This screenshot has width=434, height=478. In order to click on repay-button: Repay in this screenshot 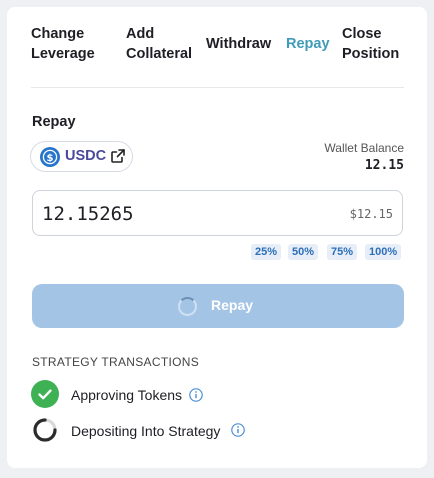, I will do `click(218, 306)`.